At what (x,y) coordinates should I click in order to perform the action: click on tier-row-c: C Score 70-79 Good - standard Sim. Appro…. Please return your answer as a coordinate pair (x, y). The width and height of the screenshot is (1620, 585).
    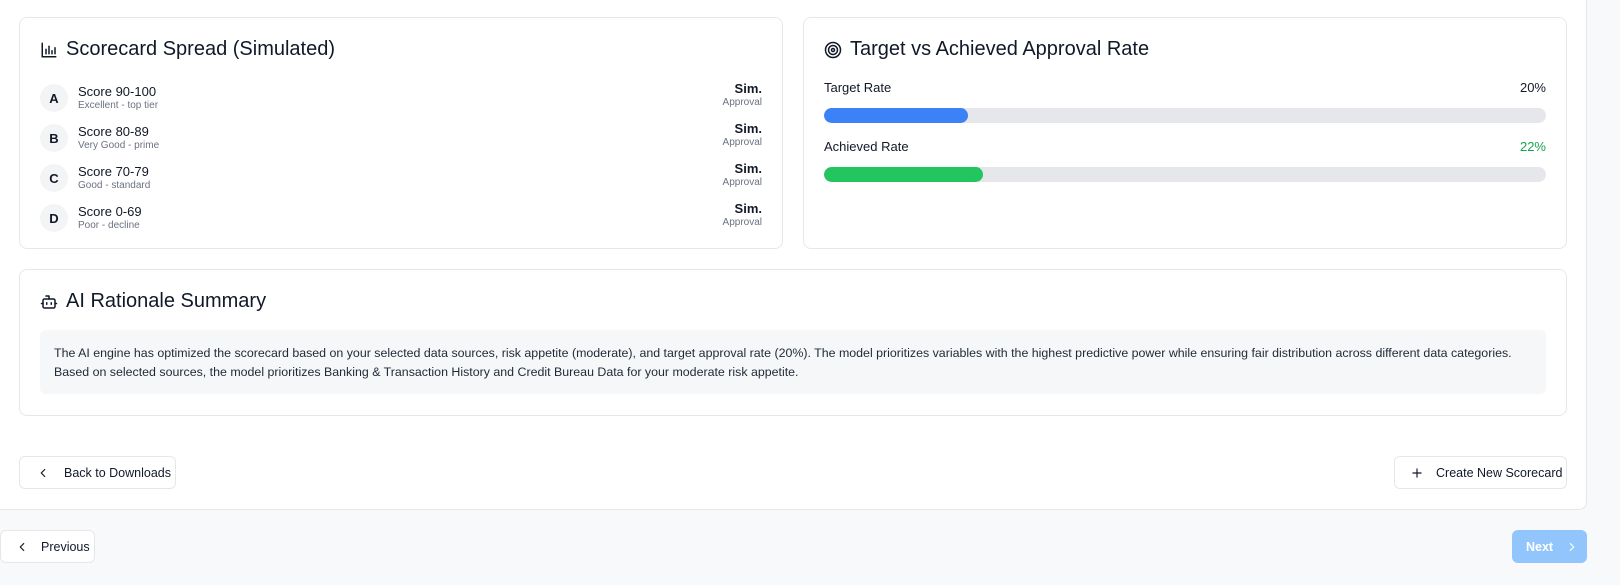
    Looking at the image, I should click on (401, 178).